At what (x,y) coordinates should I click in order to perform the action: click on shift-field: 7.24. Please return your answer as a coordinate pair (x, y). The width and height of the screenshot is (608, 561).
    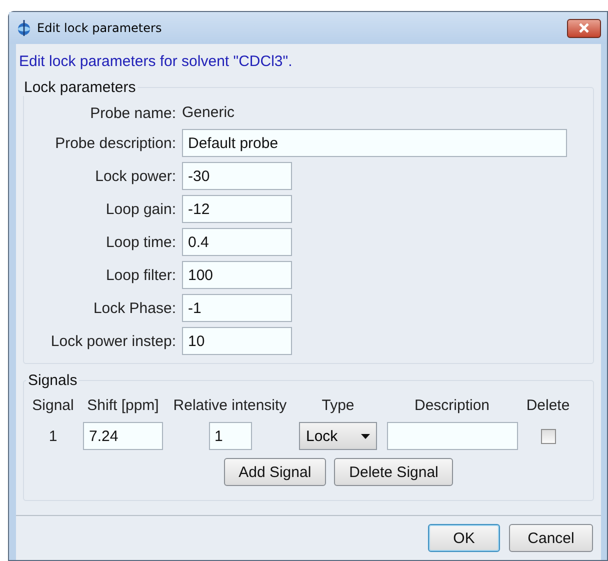
    Looking at the image, I should click on (123, 436).